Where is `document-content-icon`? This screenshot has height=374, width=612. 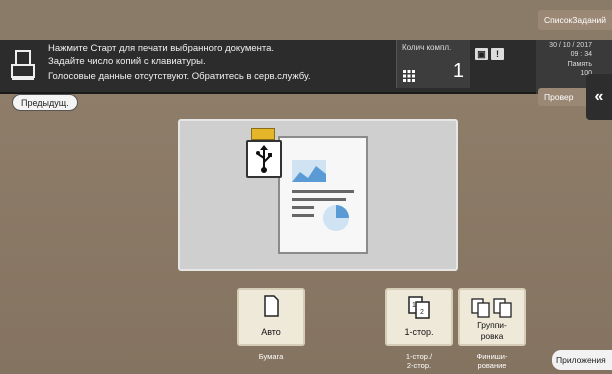
document-content-icon is located at coordinates (323, 195).